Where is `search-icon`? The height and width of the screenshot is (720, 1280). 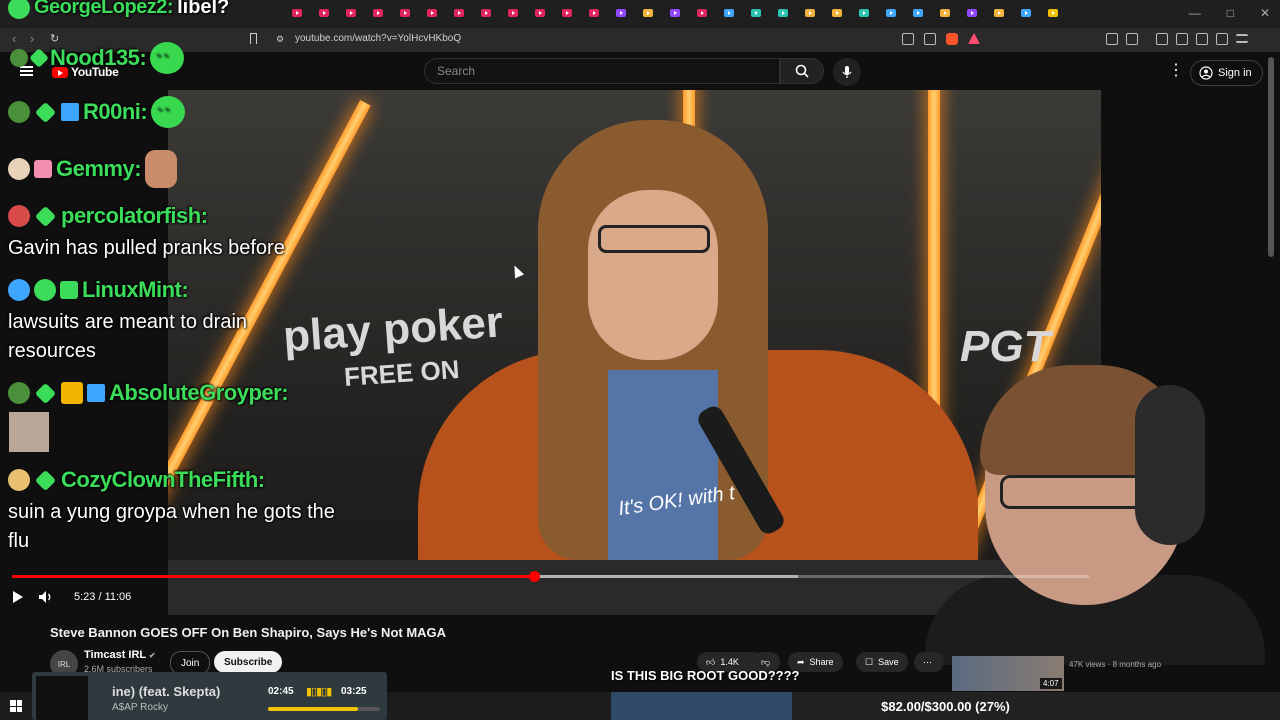
search-icon is located at coordinates (802, 71).